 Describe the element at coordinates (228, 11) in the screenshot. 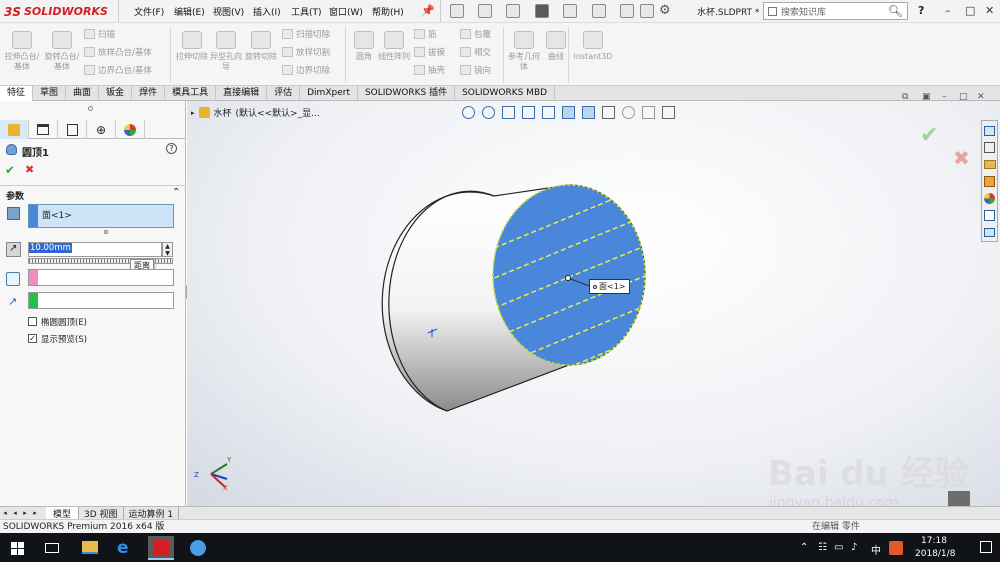

I see `menu-view: 视图(V)` at that location.